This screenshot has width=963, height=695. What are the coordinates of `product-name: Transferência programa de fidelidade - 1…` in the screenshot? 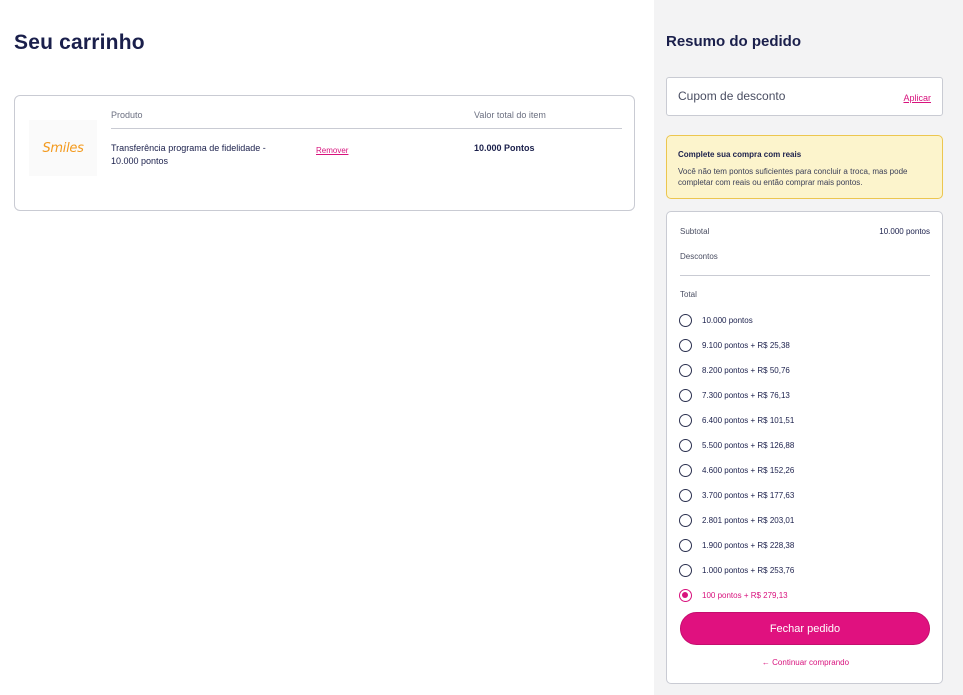 It's located at (188, 154).